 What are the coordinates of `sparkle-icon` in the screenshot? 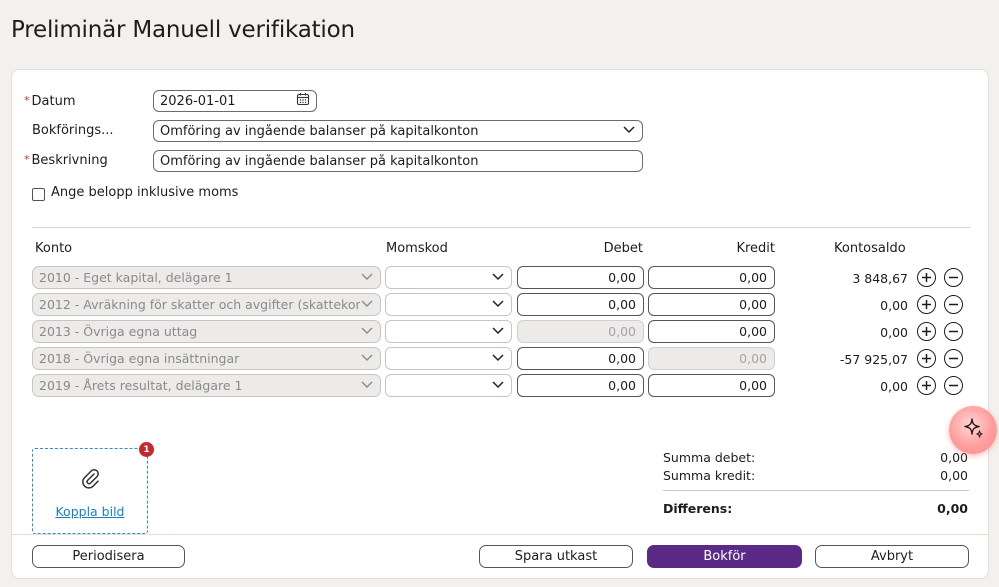 It's located at (973, 430).